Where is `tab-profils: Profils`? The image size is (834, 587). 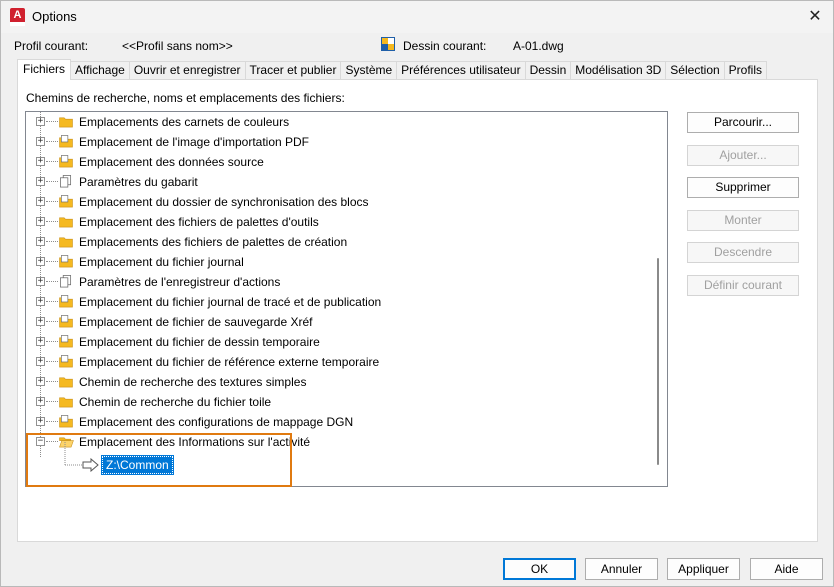
tab-profils: Profils is located at coordinates (745, 70).